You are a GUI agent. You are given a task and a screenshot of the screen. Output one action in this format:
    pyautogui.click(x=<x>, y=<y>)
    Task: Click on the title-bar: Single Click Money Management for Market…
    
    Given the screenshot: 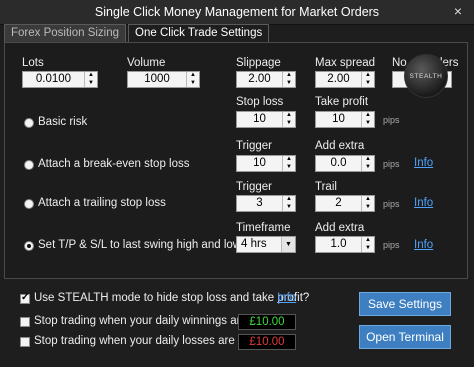 What is the action you would take?
    pyautogui.click(x=237, y=12)
    